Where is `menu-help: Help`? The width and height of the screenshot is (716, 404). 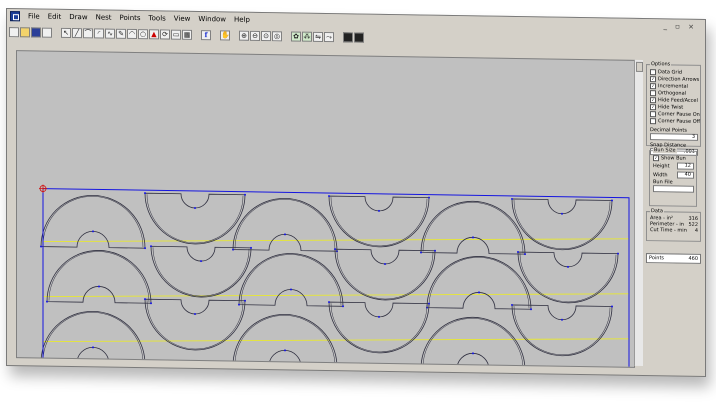 menu-help: Help is located at coordinates (242, 20).